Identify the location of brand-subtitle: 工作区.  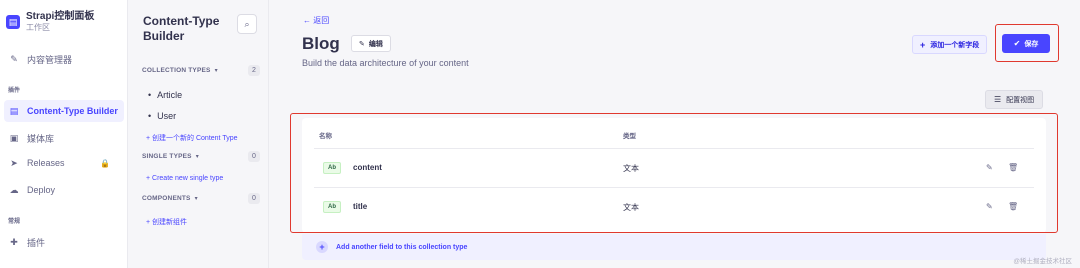
(38, 27).